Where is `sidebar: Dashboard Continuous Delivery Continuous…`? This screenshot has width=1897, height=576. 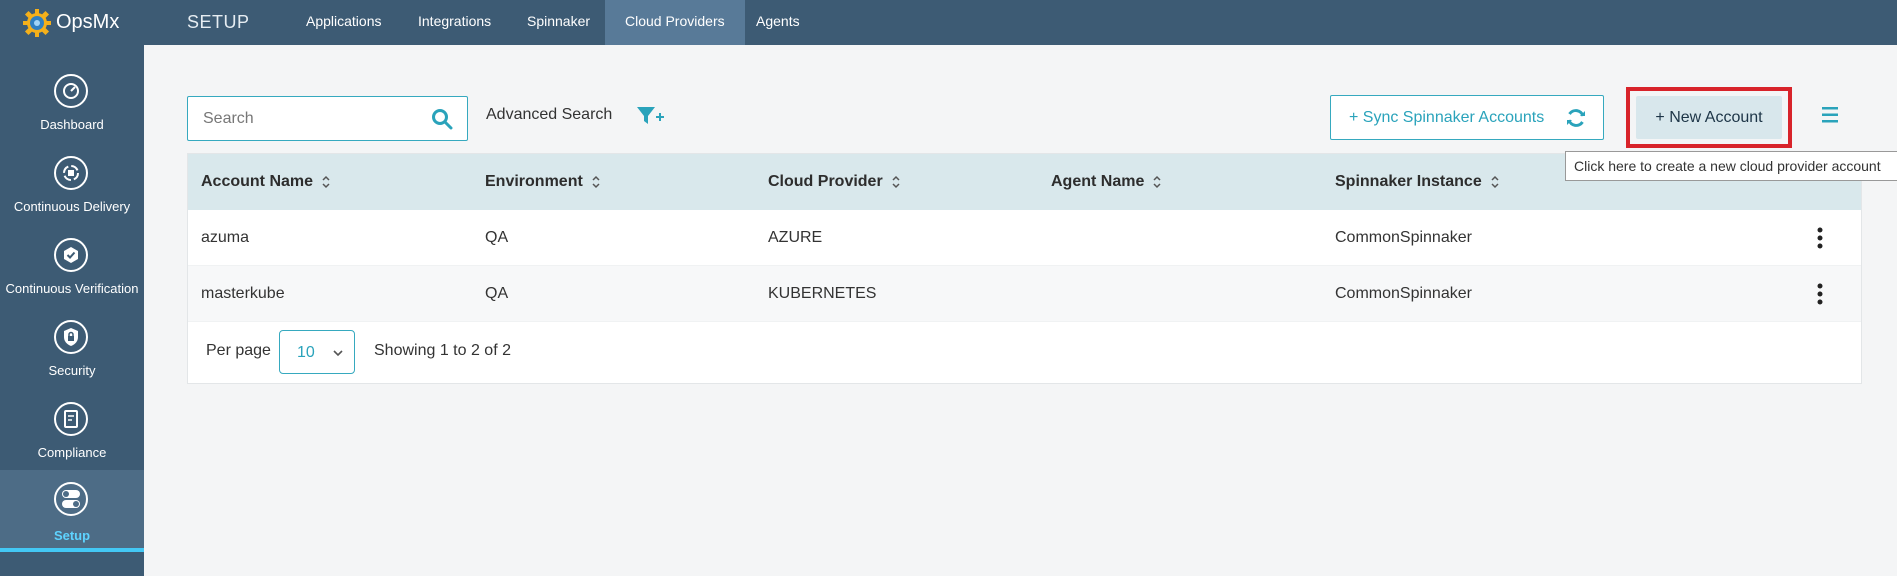 sidebar: Dashboard Continuous Delivery Continuous… is located at coordinates (72, 310).